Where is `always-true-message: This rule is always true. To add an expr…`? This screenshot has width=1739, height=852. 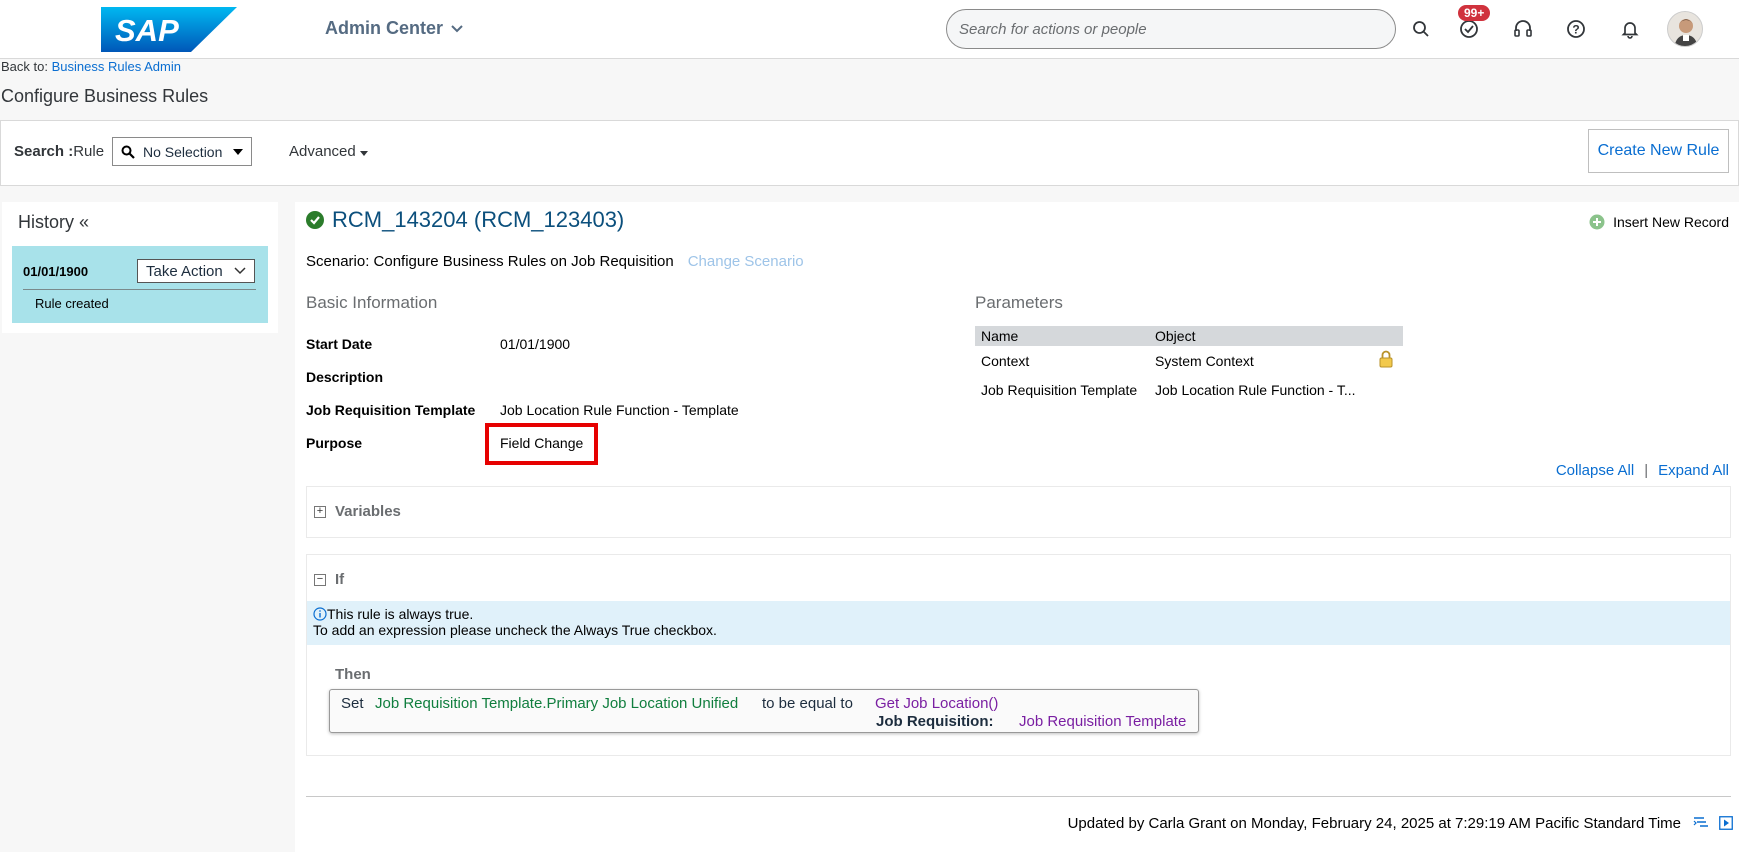
always-true-message: This rule is always true. To add an expr… is located at coordinates (1018, 623).